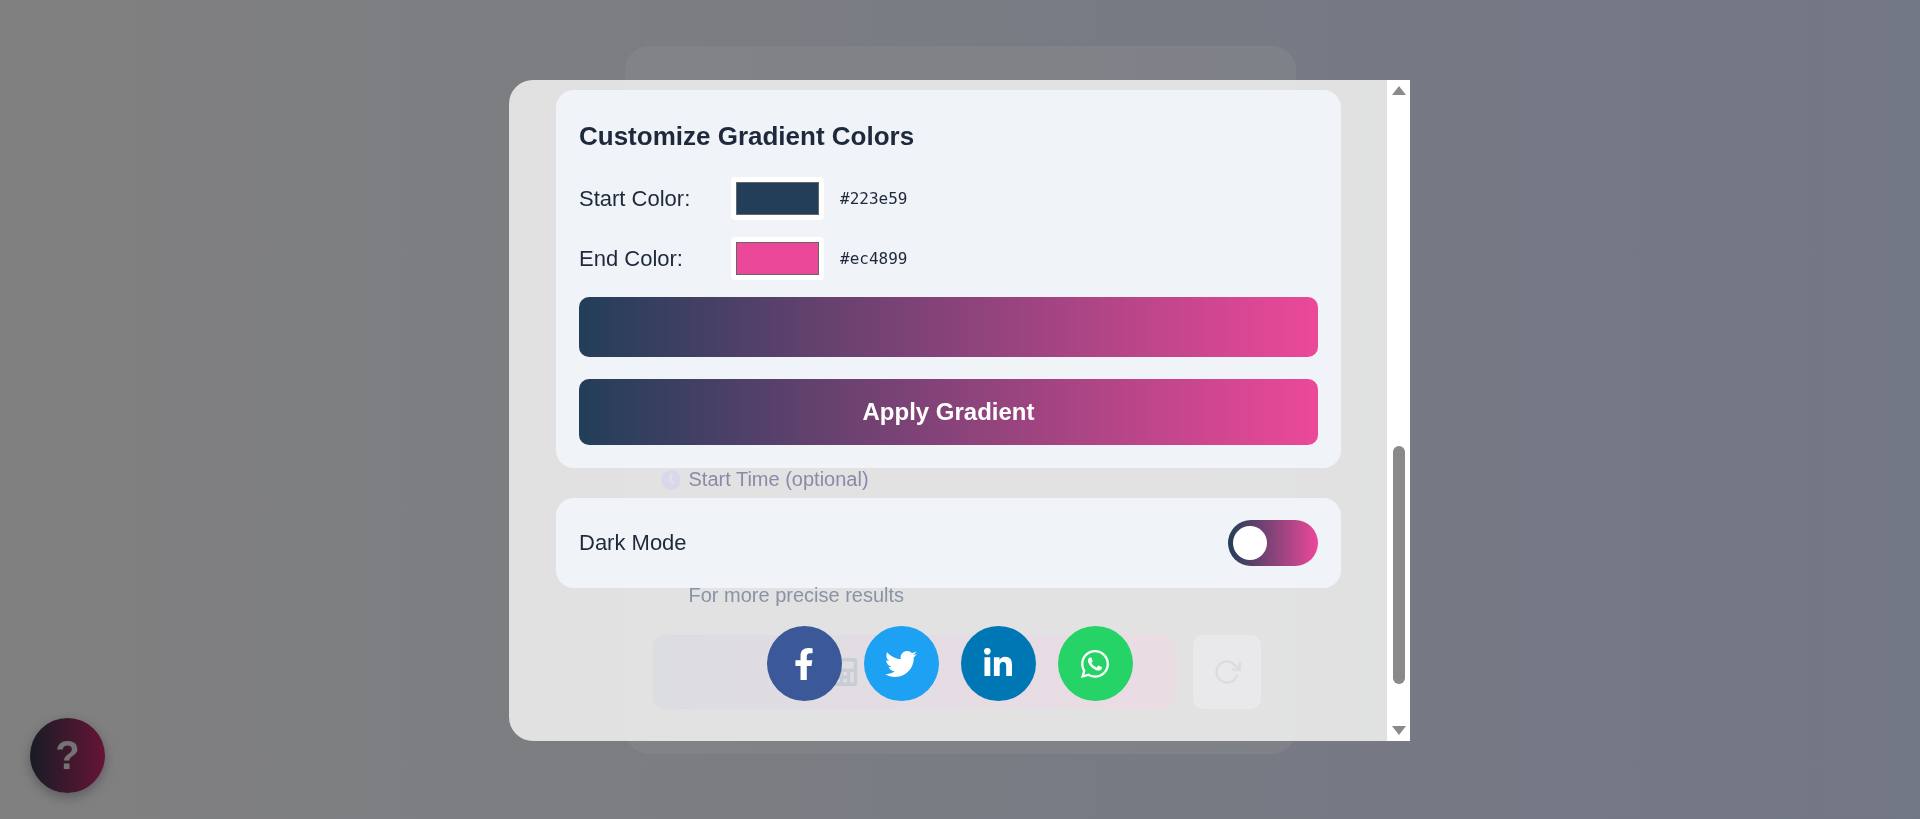  I want to click on color-label: End Color:, so click(631, 258).